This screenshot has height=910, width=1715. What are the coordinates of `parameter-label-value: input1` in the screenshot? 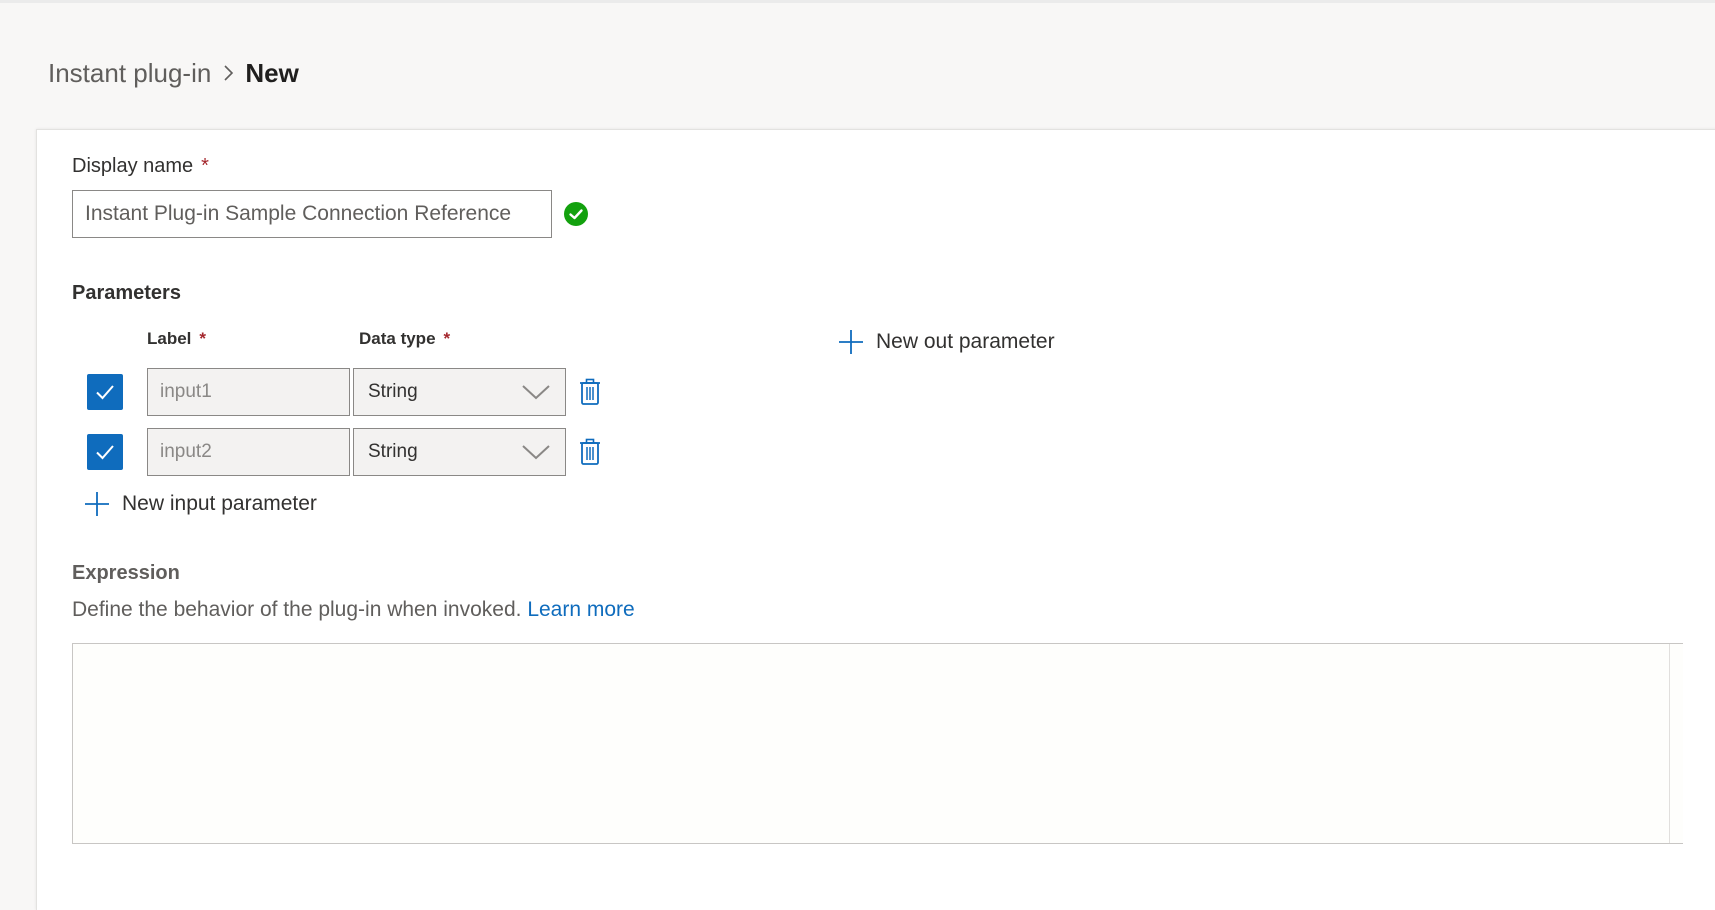 It's located at (186, 391).